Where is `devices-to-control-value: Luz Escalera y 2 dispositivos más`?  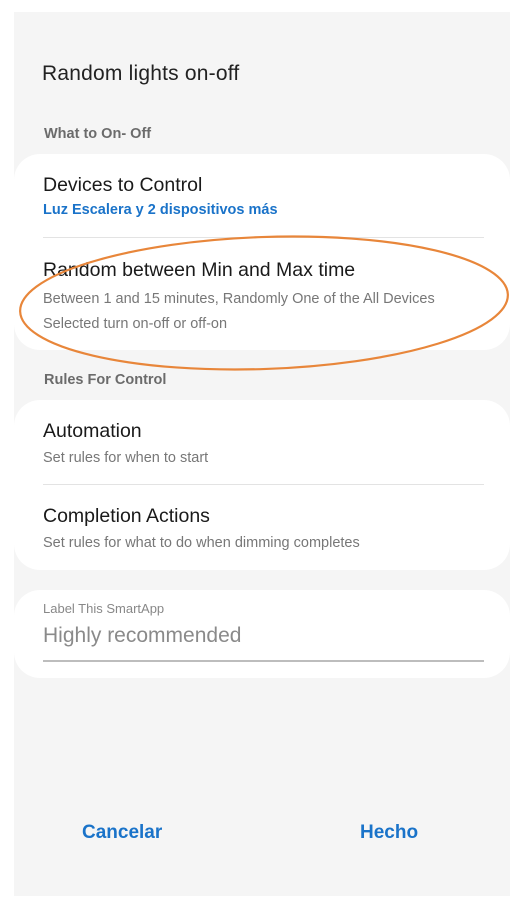 devices-to-control-value: Luz Escalera y 2 dispositivos más is located at coordinates (160, 210).